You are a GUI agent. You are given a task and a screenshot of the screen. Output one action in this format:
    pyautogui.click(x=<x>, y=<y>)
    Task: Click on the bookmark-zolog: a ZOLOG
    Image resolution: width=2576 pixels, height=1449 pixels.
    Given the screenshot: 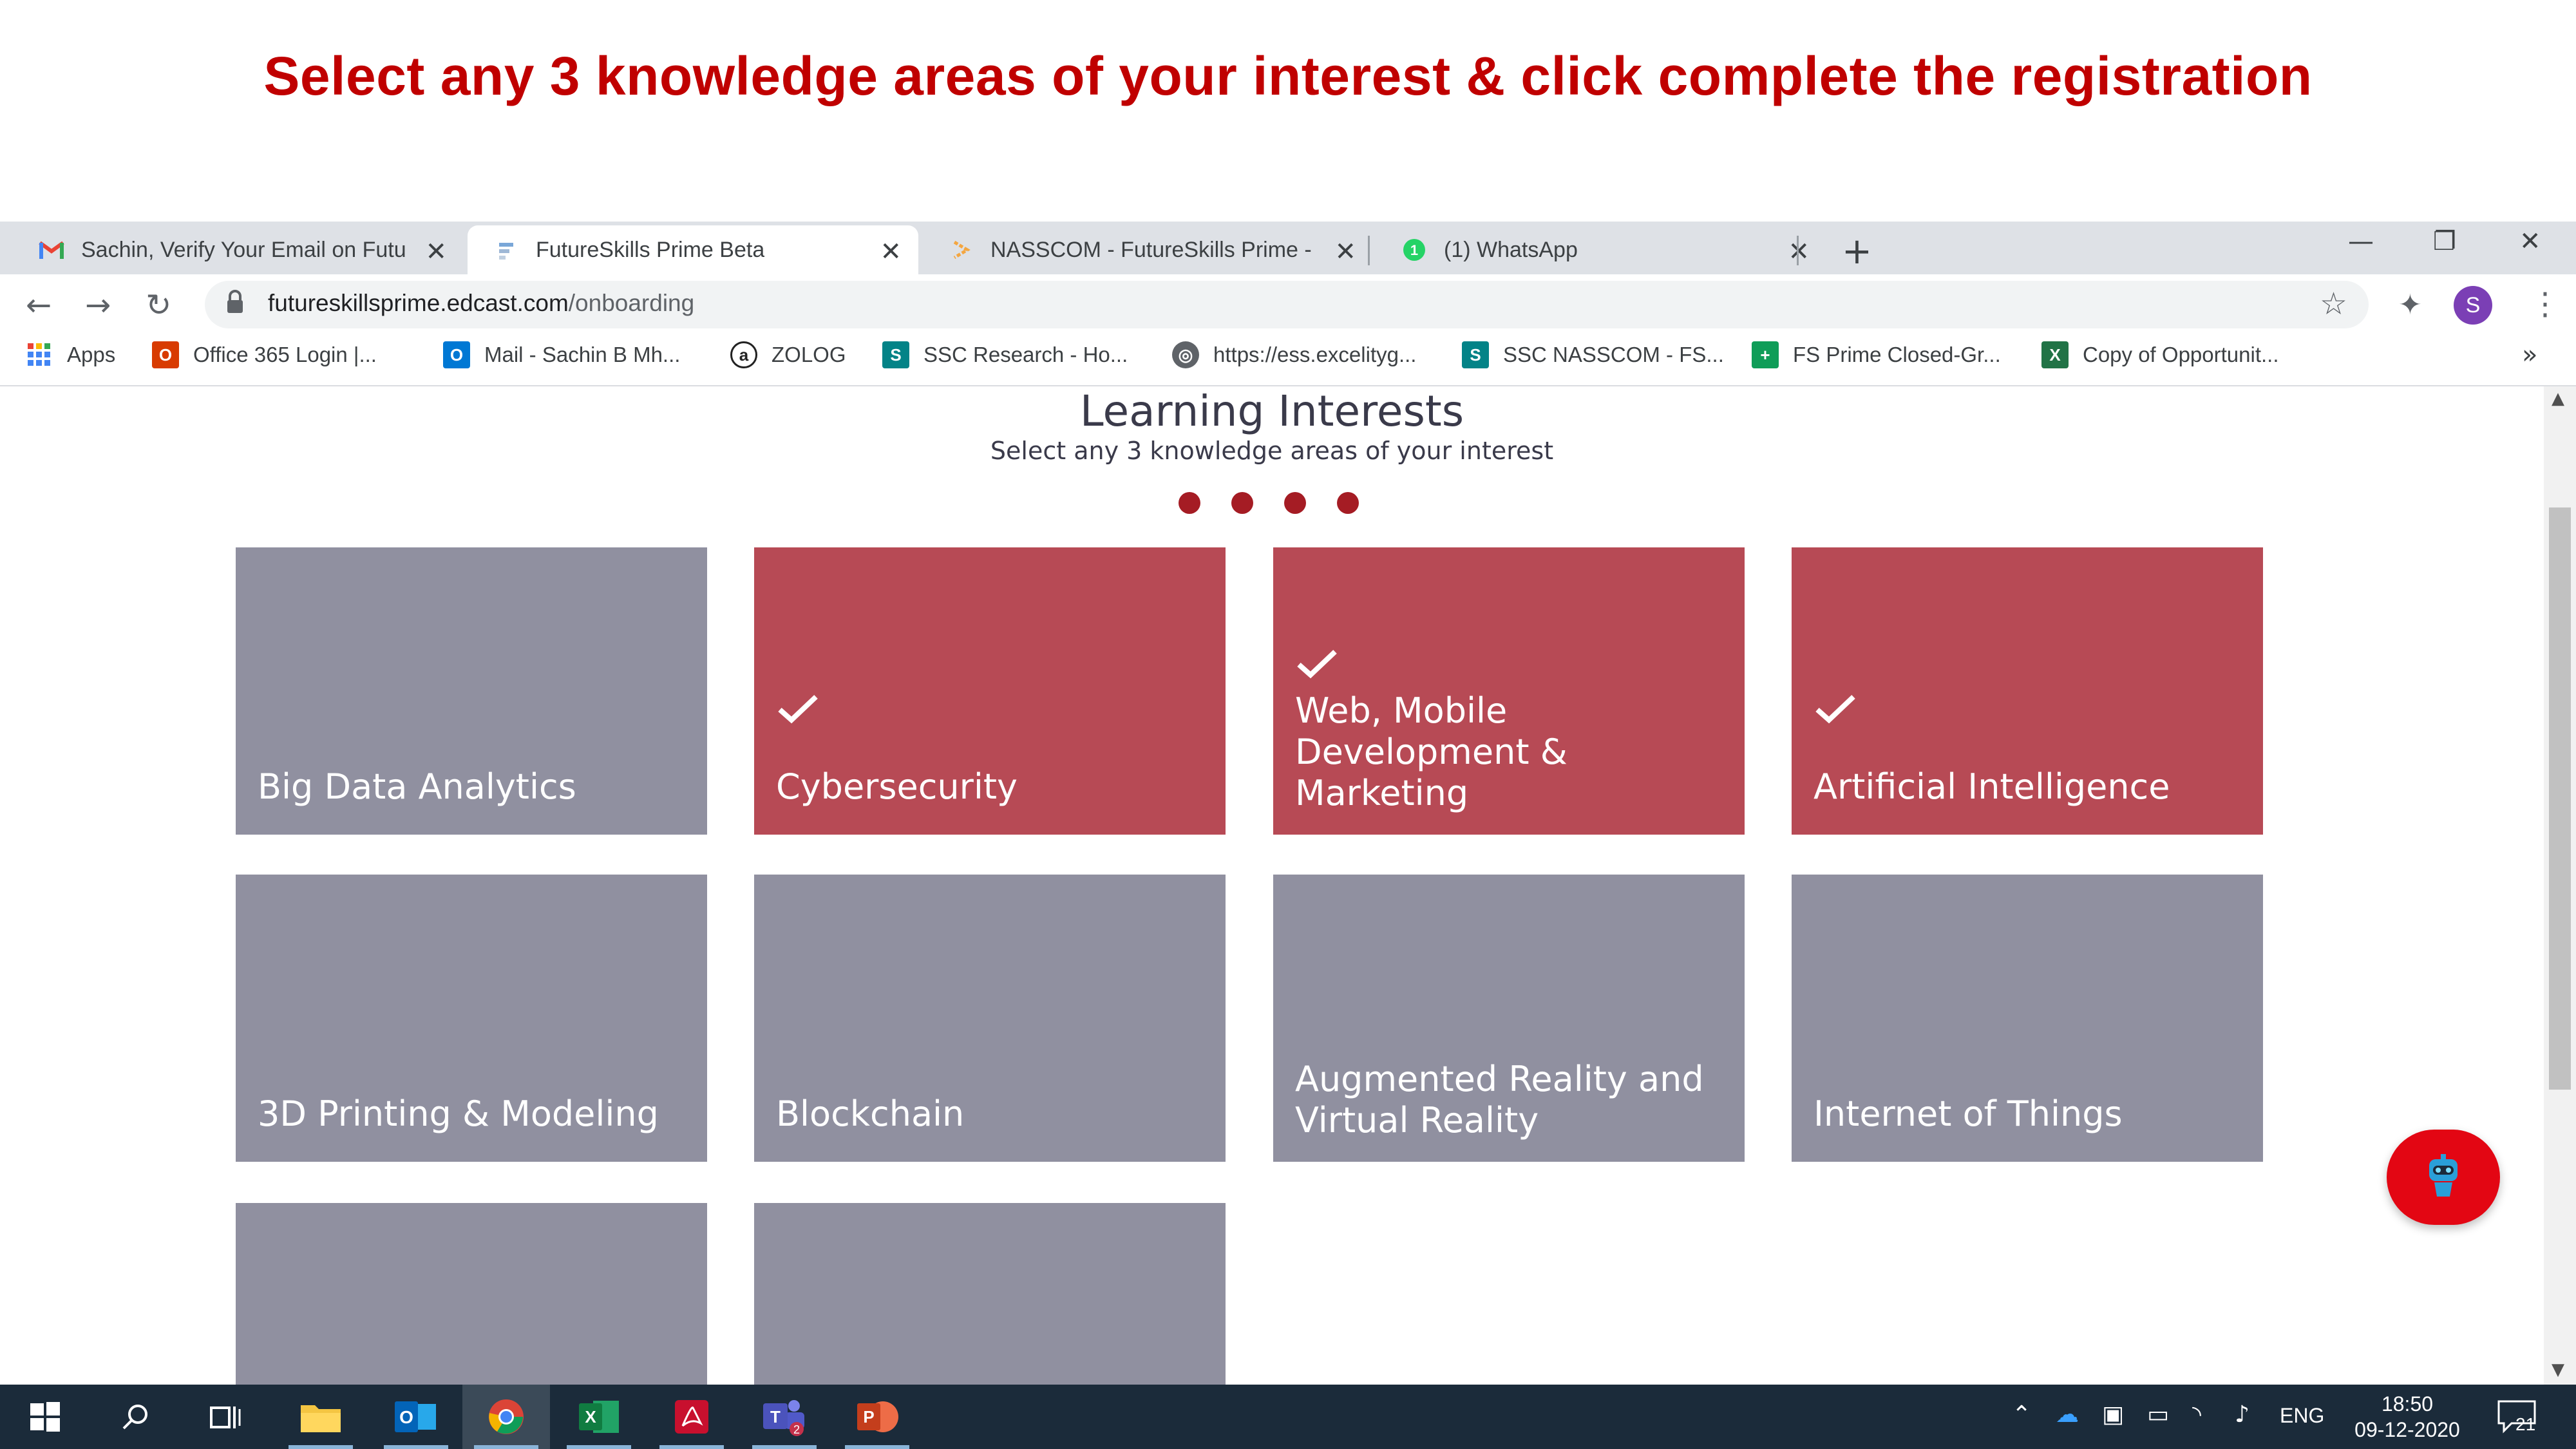 What is the action you would take?
    pyautogui.click(x=788, y=354)
    